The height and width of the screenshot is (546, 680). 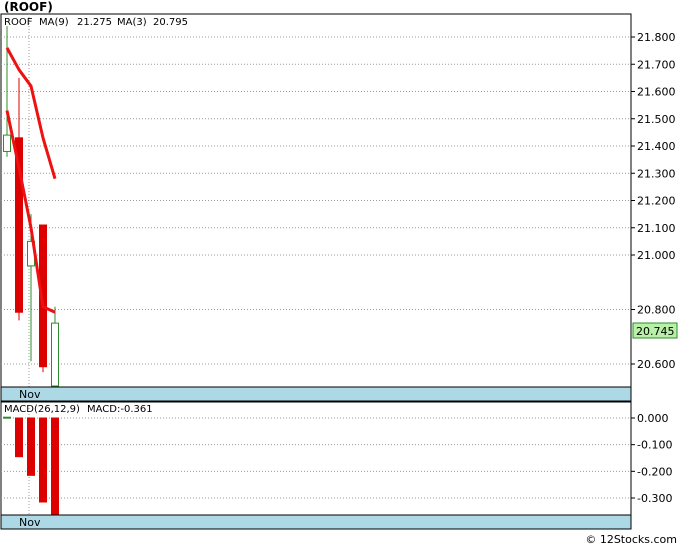 I want to click on price-date-band, so click(x=316, y=394).